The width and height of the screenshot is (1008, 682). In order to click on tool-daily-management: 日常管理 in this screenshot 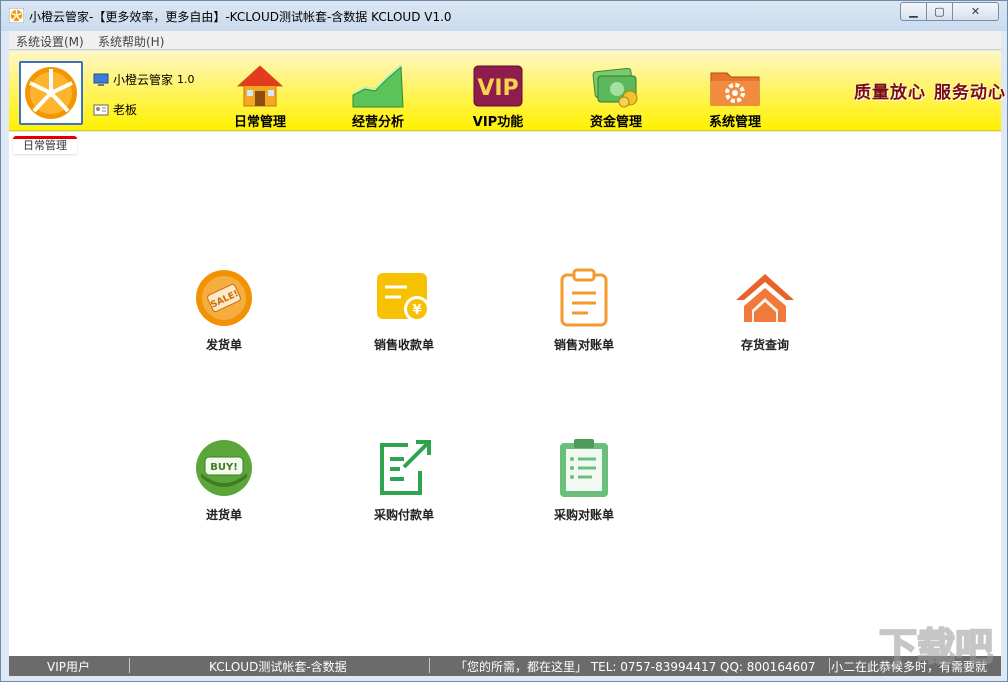, I will do `click(260, 96)`.